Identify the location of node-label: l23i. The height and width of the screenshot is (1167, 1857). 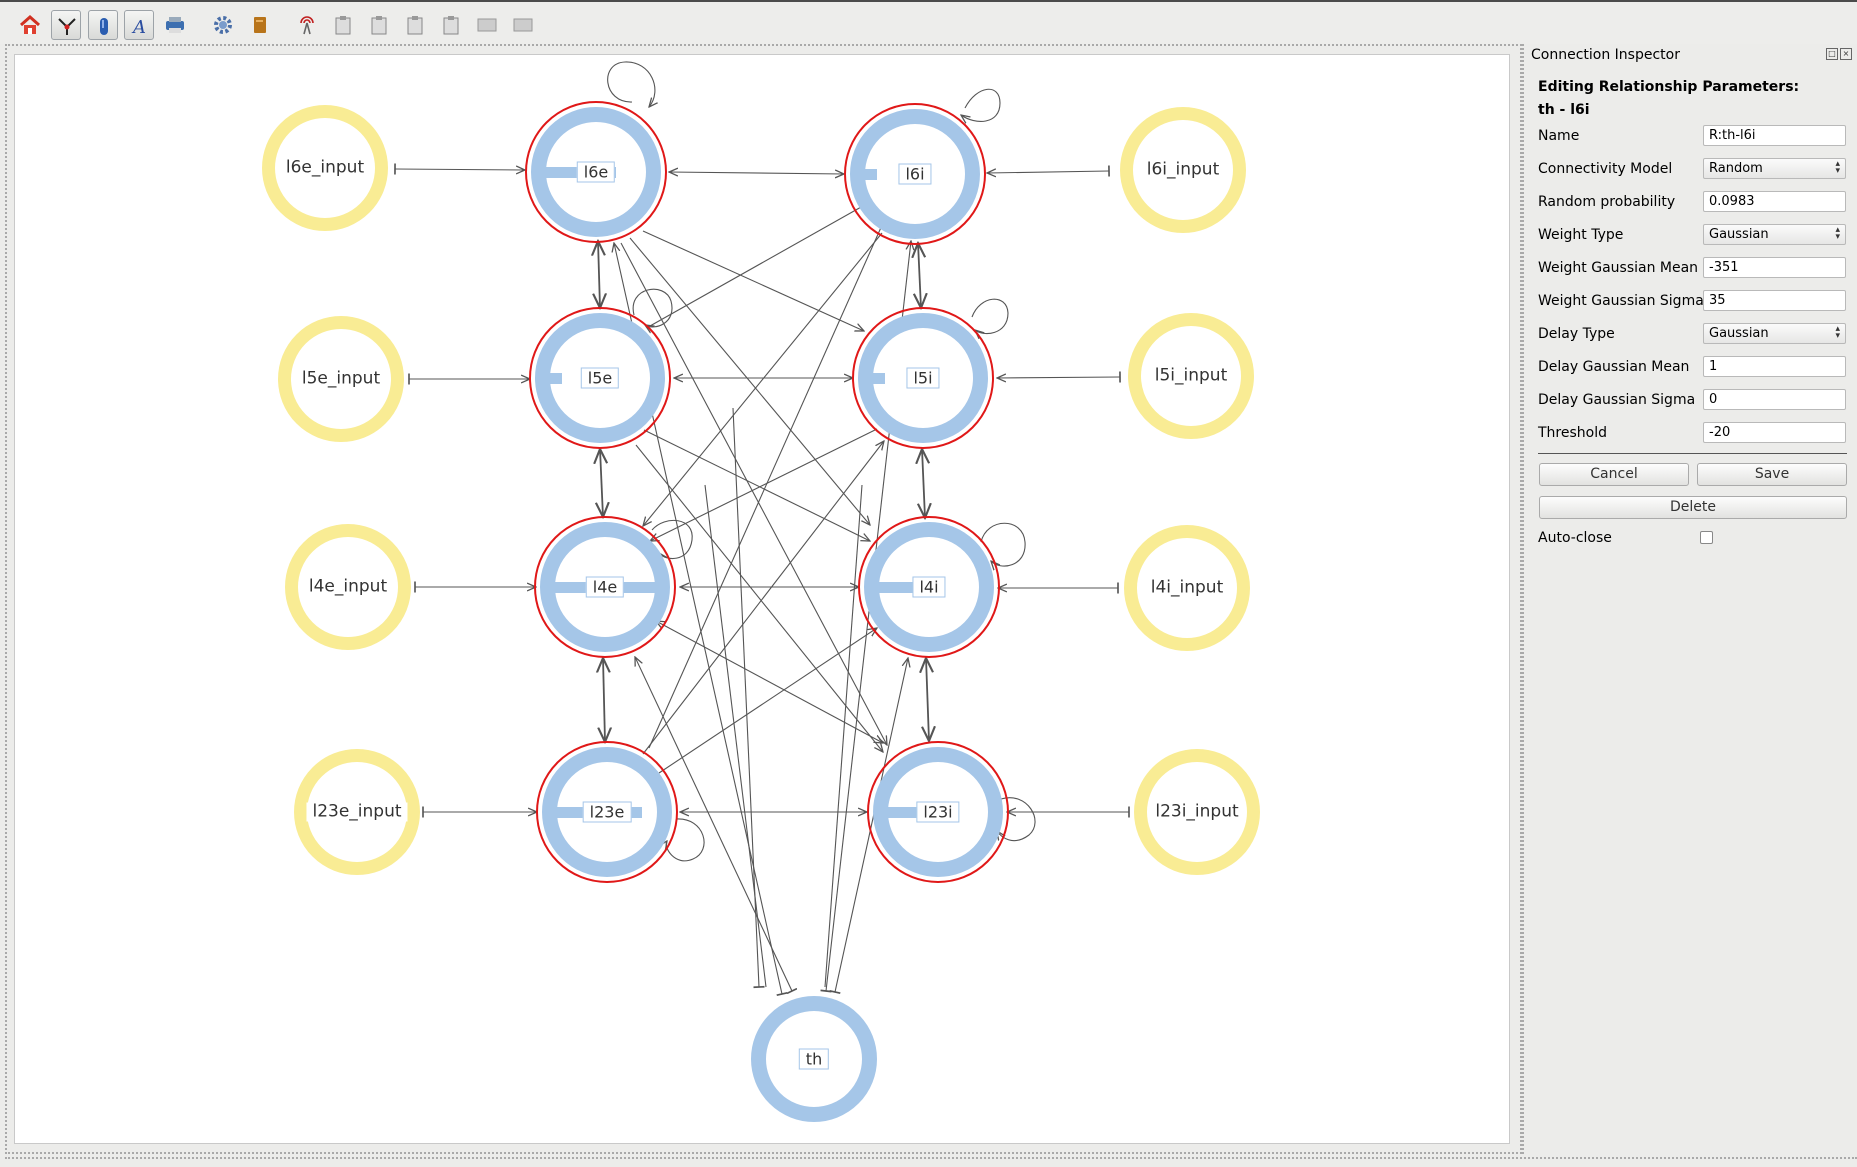
(938, 812).